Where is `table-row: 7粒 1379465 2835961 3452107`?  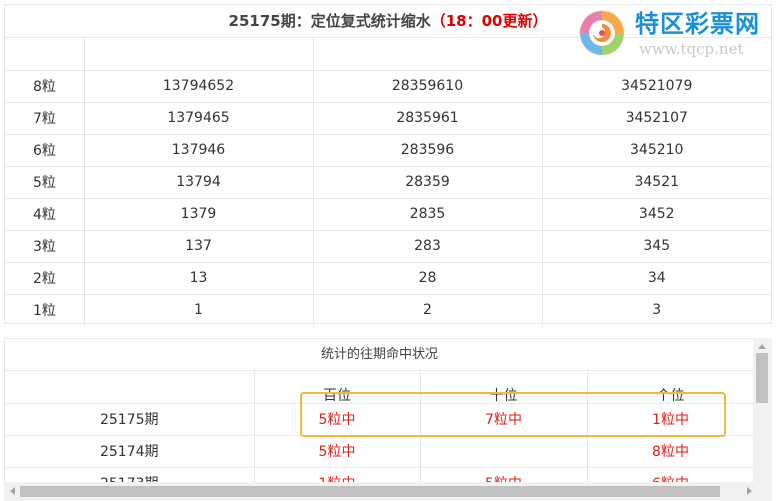 table-row: 7粒 1379465 2835961 3452107 is located at coordinates (388, 118).